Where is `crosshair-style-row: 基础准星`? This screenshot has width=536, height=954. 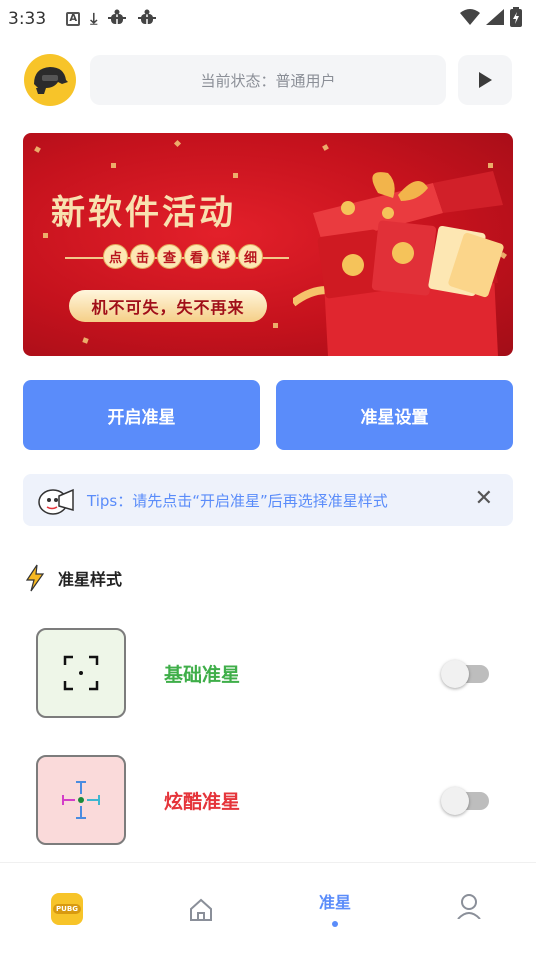
crosshair-style-row: 基础准星 is located at coordinates (266, 673).